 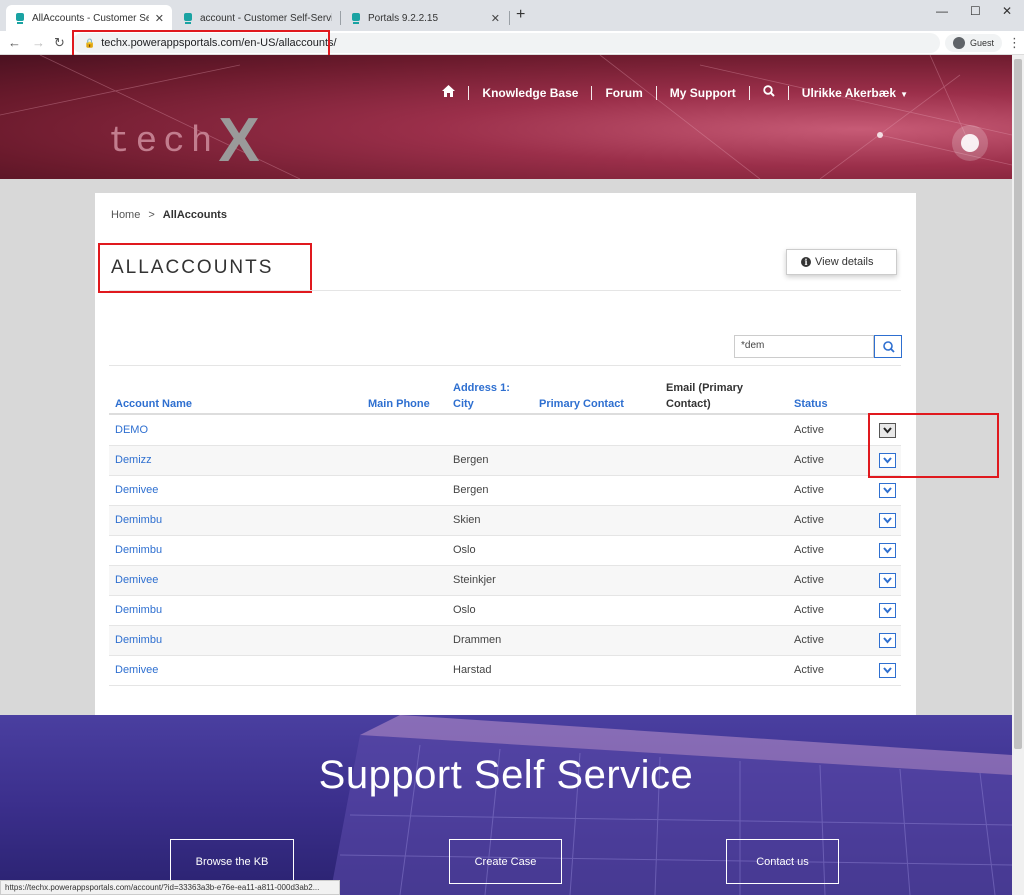 What do you see at coordinates (403, 18) in the screenshot?
I see `tab-title: Portals 9.2.2.15` at bounding box center [403, 18].